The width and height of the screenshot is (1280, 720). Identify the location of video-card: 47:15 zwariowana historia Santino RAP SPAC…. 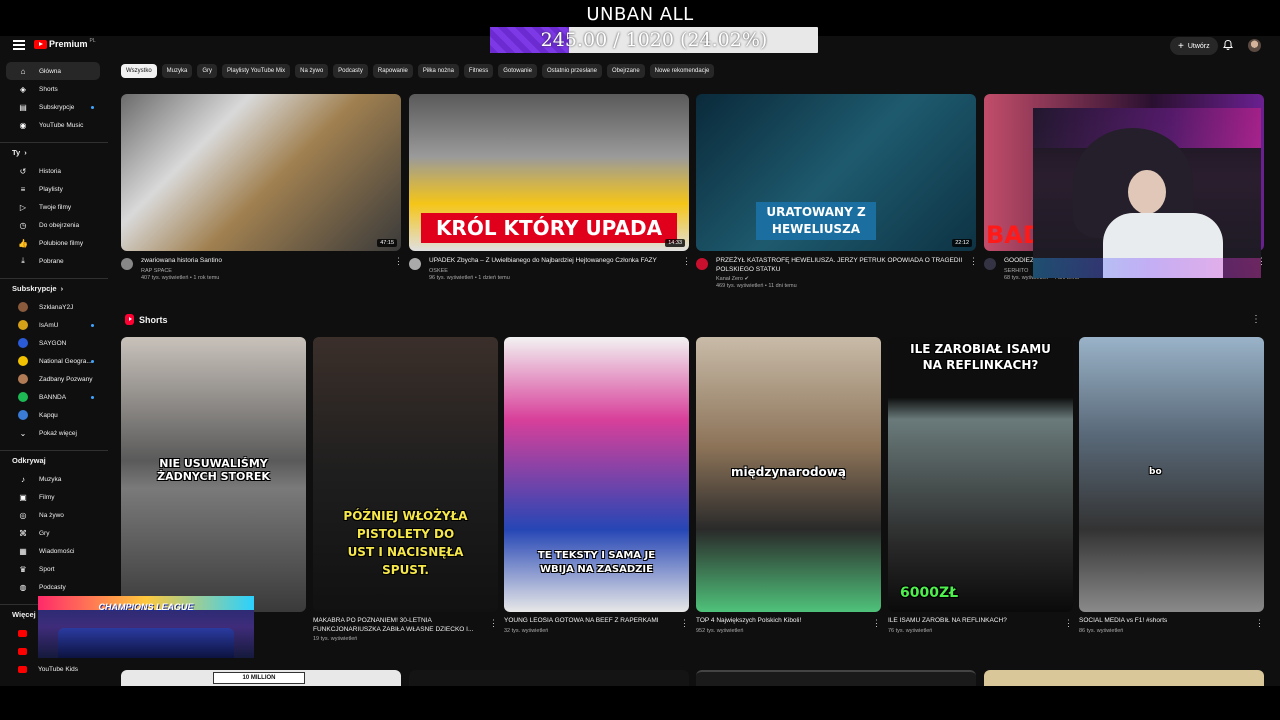
(262, 187).